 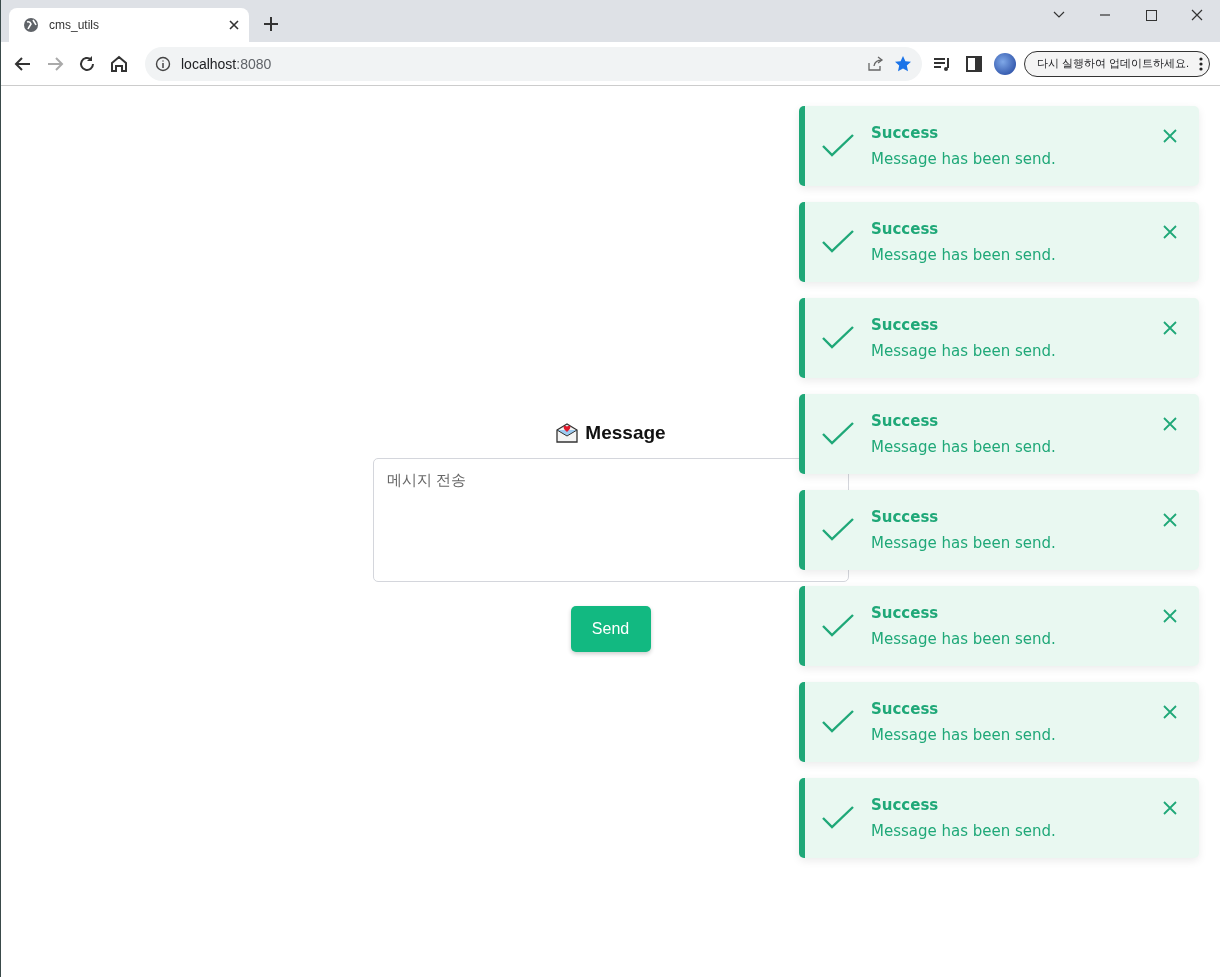 What do you see at coordinates (625, 433) in the screenshot?
I see `composer-title: Message` at bounding box center [625, 433].